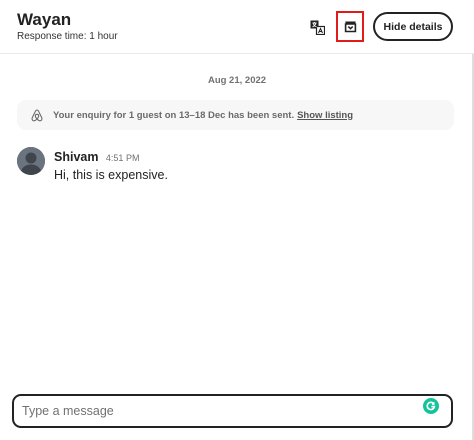 The image size is (474, 440). Describe the element at coordinates (237, 80) in the screenshot. I see `date-divider: Aug 21, 2022` at that location.